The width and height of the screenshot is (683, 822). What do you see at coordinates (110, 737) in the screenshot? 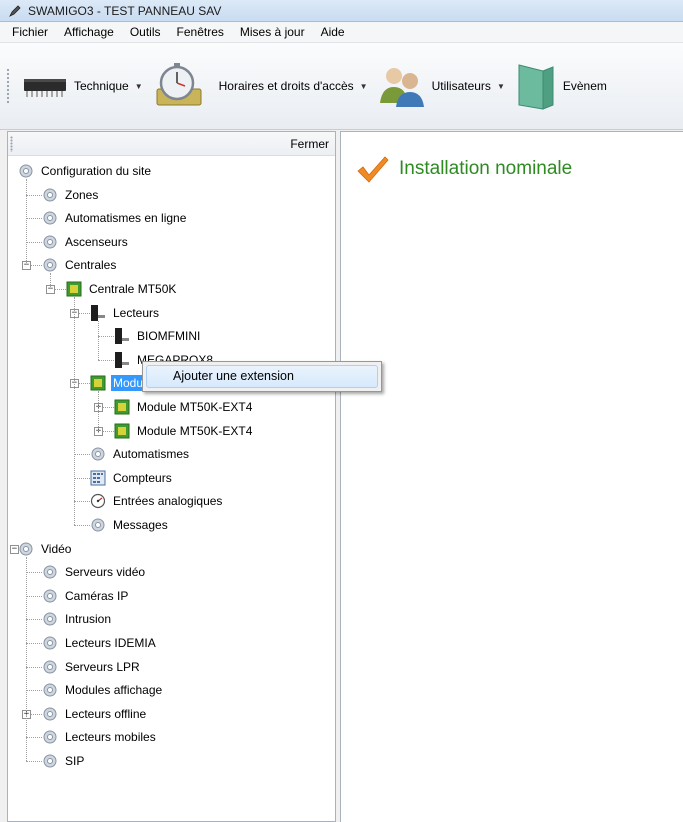
I see `tree-item-label: Lecteurs mobiles` at bounding box center [110, 737].